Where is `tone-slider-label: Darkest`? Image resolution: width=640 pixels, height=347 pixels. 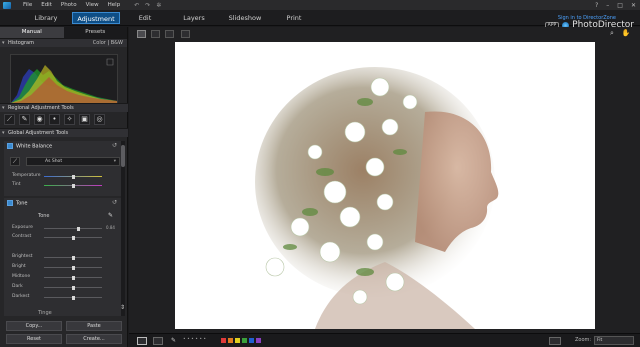 tone-slider-label: Darkest is located at coordinates (21, 296).